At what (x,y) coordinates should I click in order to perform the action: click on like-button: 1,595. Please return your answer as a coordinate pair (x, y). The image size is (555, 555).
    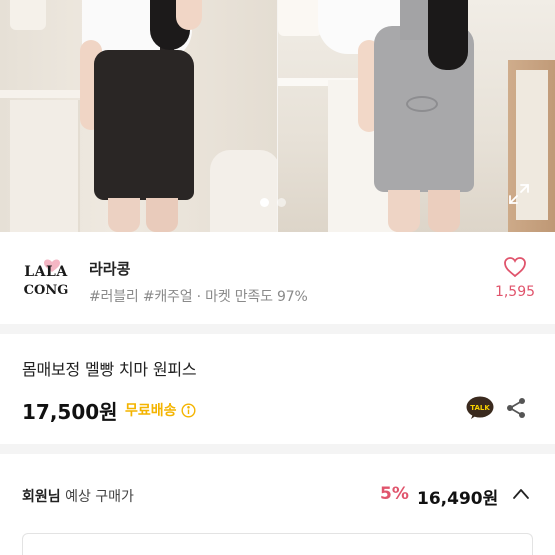
    Looking at the image, I should click on (515, 278).